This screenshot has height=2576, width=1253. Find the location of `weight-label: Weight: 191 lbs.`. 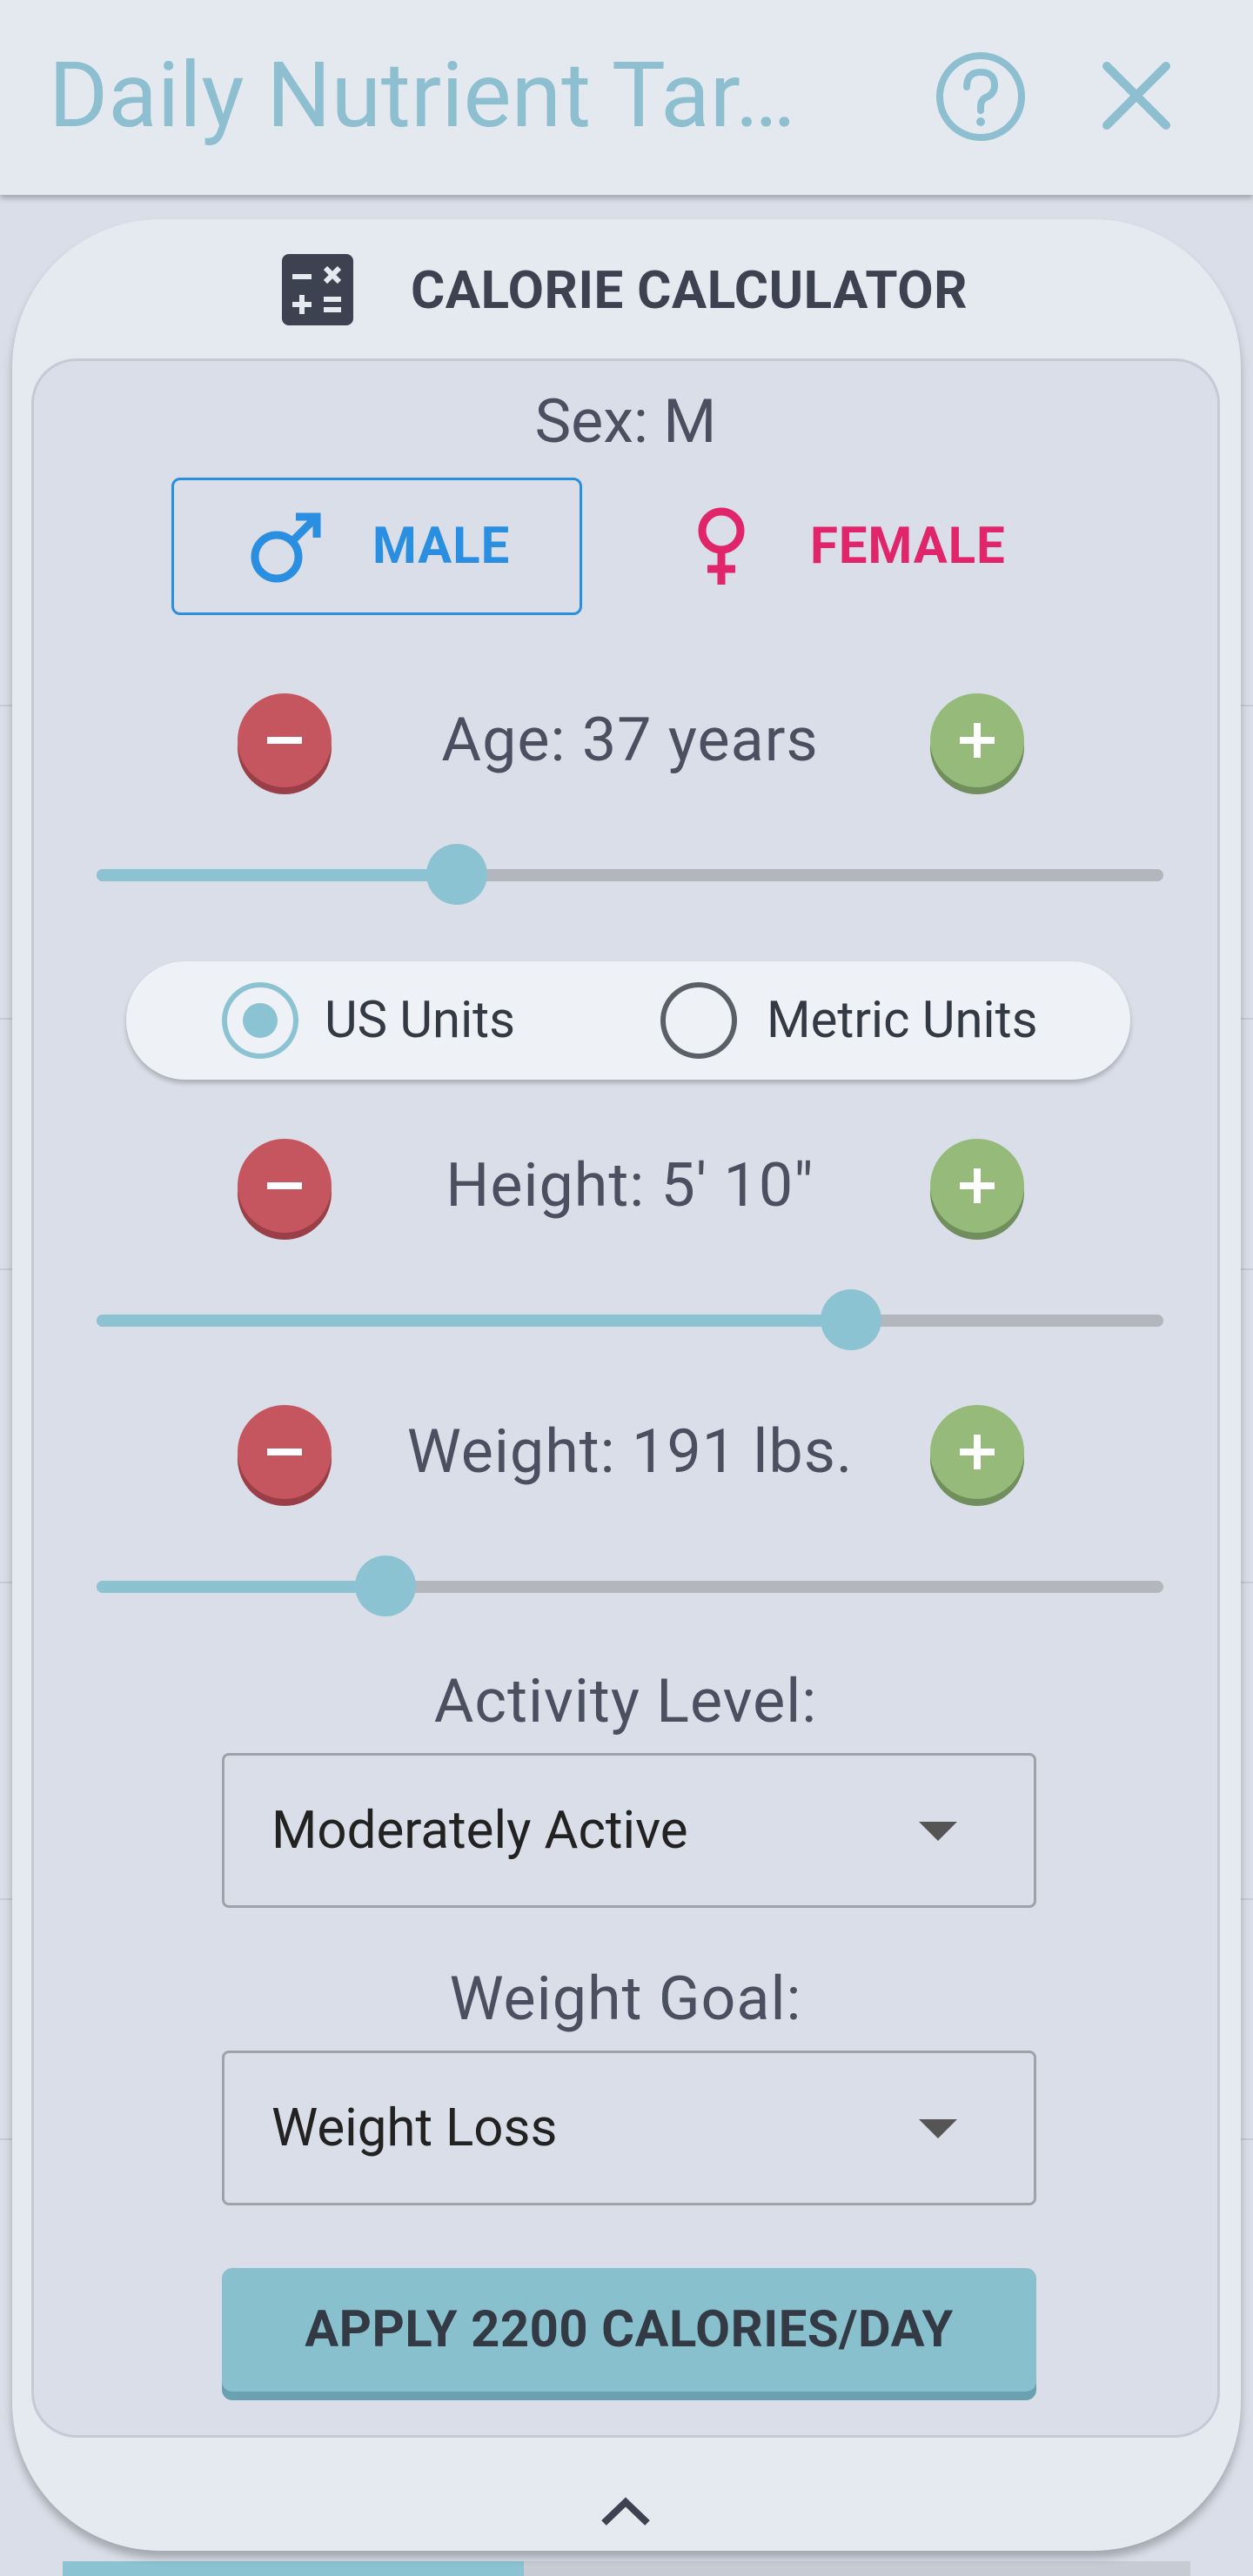

weight-label: Weight: 191 lbs. is located at coordinates (630, 1452).